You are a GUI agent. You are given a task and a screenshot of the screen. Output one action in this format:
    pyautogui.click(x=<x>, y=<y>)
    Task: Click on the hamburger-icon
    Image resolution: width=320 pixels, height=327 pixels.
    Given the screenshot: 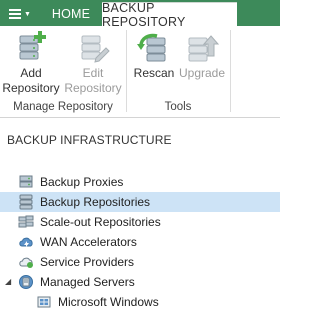 What is the action you would take?
    pyautogui.click(x=15, y=14)
    